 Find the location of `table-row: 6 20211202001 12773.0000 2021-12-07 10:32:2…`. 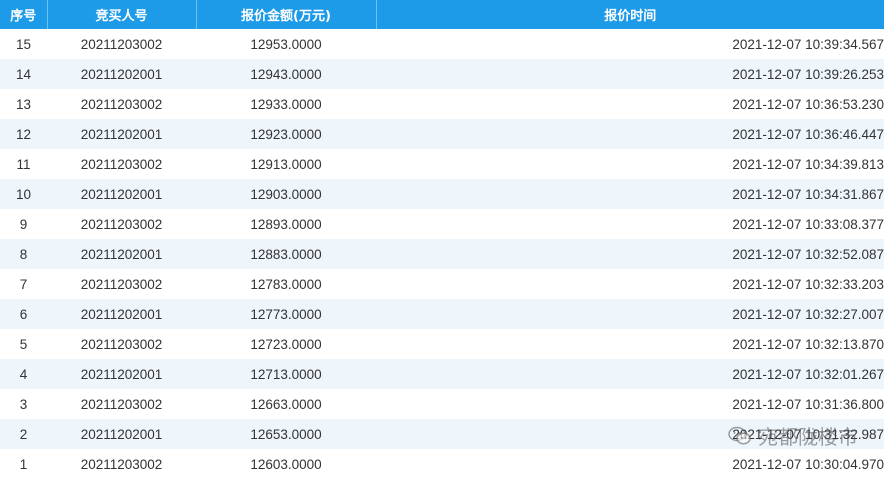

table-row: 6 20211202001 12773.0000 2021-12-07 10:32:2… is located at coordinates (442, 314).